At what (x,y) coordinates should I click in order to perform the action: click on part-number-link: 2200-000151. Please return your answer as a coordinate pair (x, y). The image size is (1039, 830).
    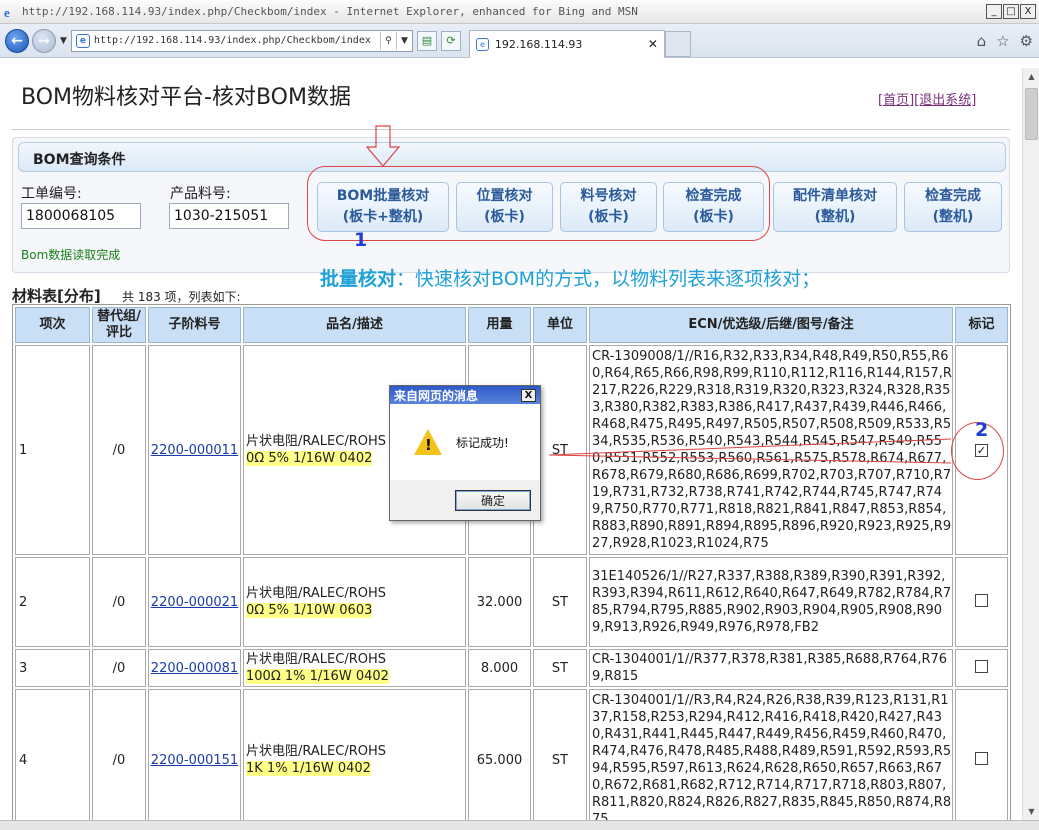
    Looking at the image, I should click on (194, 760).